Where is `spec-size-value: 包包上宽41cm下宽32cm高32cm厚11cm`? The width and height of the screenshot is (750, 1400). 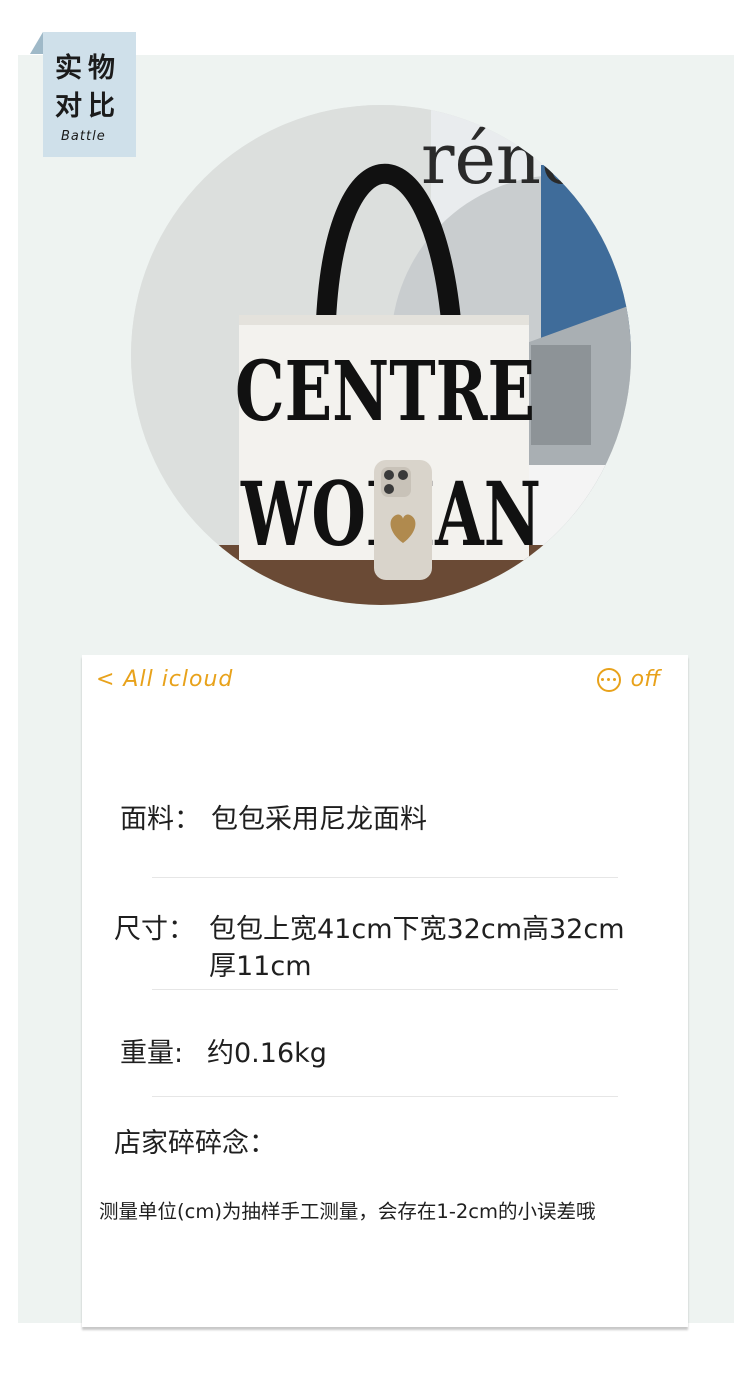 spec-size-value: 包包上宽41cm下宽32cm高32cm厚11cm is located at coordinates (417, 948).